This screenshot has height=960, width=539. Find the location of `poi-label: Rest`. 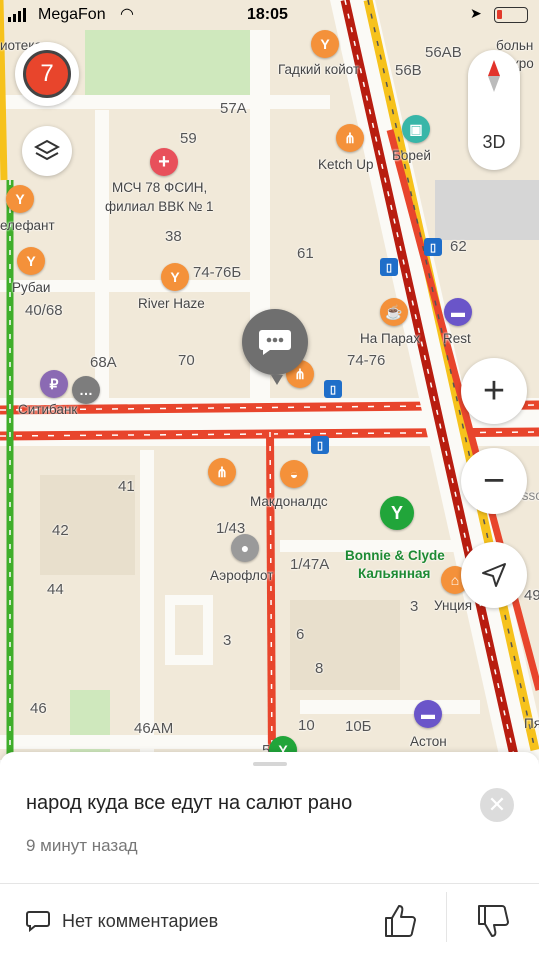

poi-label: Rest is located at coordinates (457, 338).